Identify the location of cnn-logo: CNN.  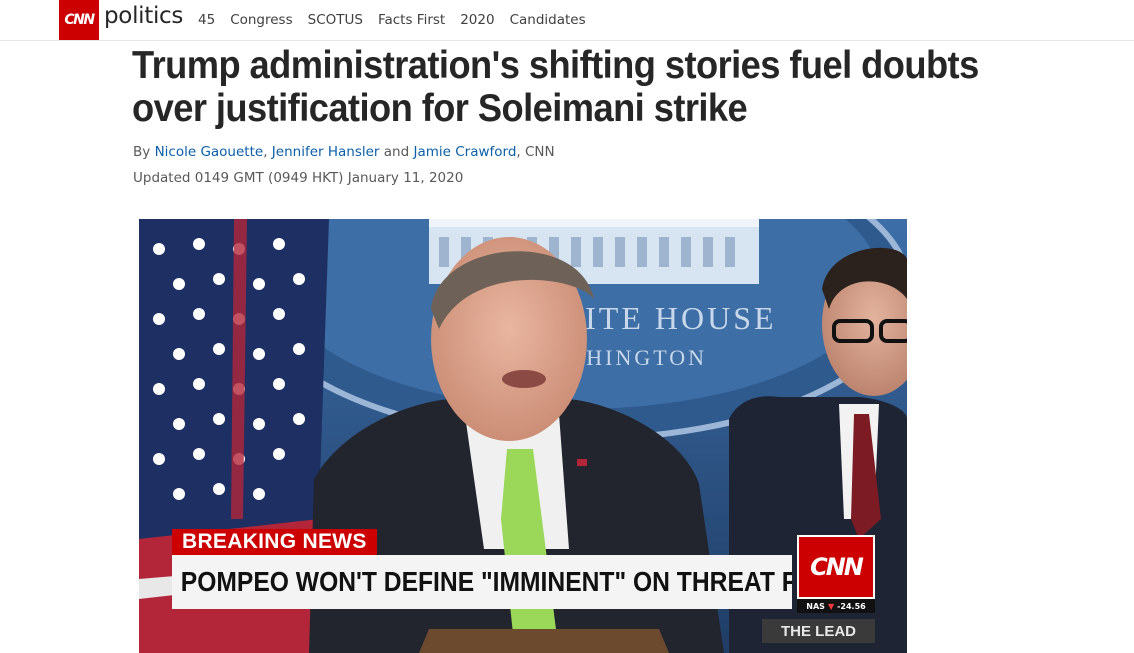
(79, 20).